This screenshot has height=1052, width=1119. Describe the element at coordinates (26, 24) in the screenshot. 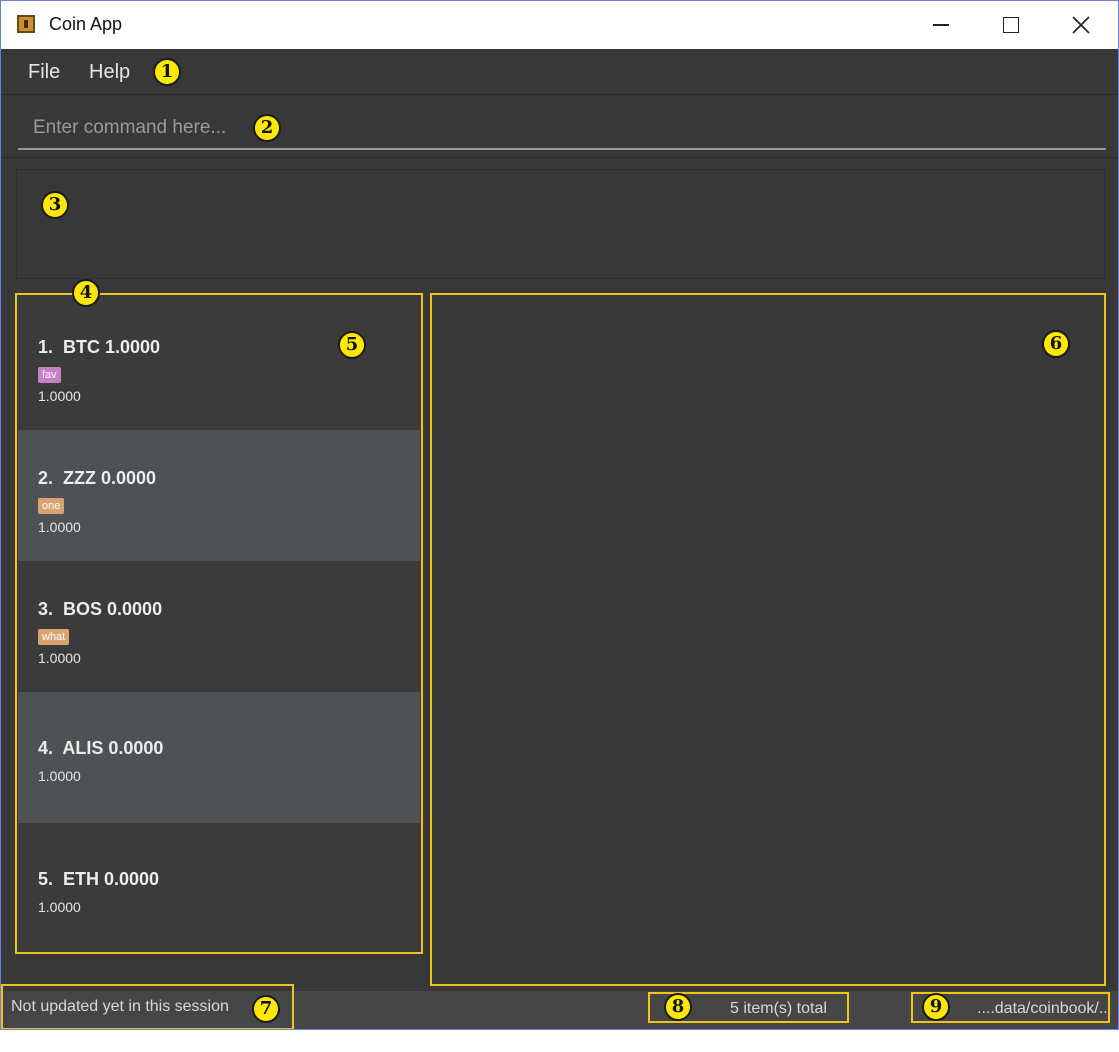

I see `app-icon` at that location.